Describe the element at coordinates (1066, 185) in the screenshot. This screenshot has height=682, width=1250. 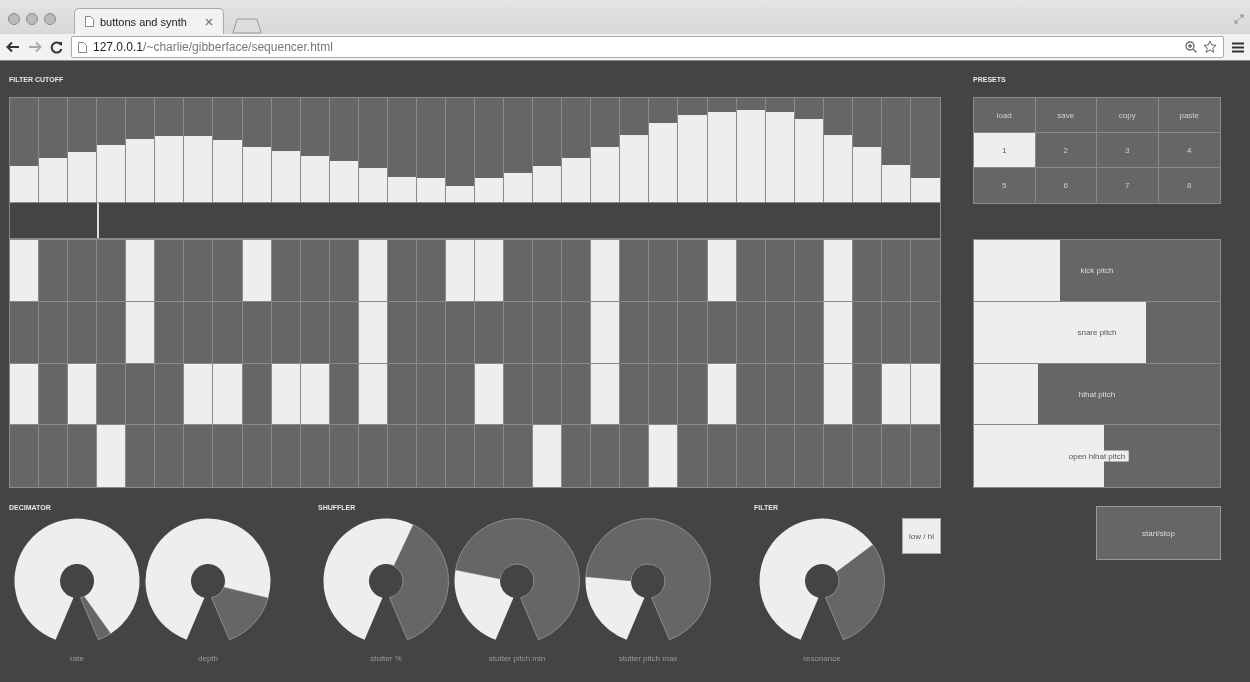
I see `preset-slot-button: 6` at that location.